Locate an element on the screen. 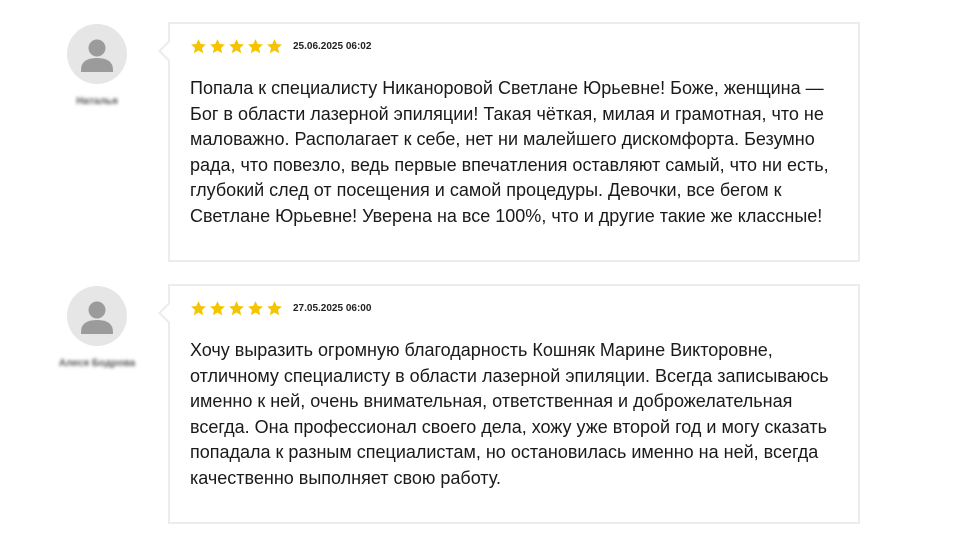 The image size is (960, 550). review-author: Наталья is located at coordinates (97, 65).